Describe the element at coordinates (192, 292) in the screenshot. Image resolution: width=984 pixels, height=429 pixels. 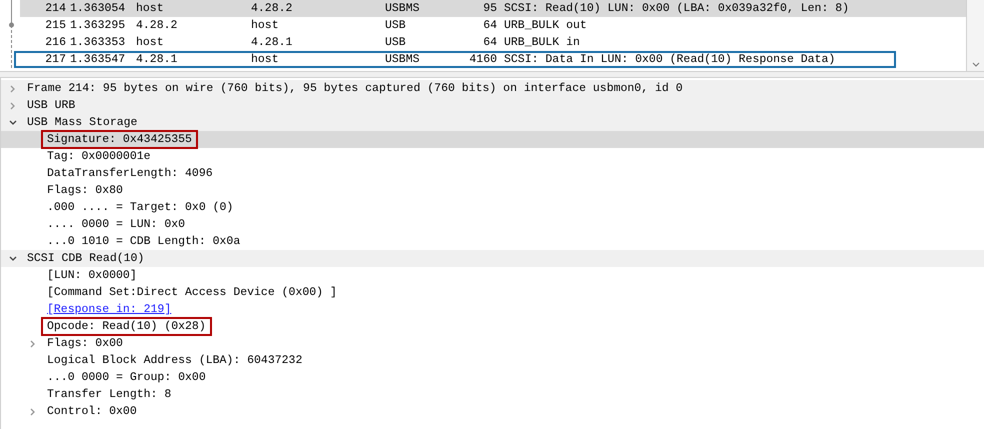
I see `tree-item: [Command Set:Direct Access Device (0x00) ]` at that location.